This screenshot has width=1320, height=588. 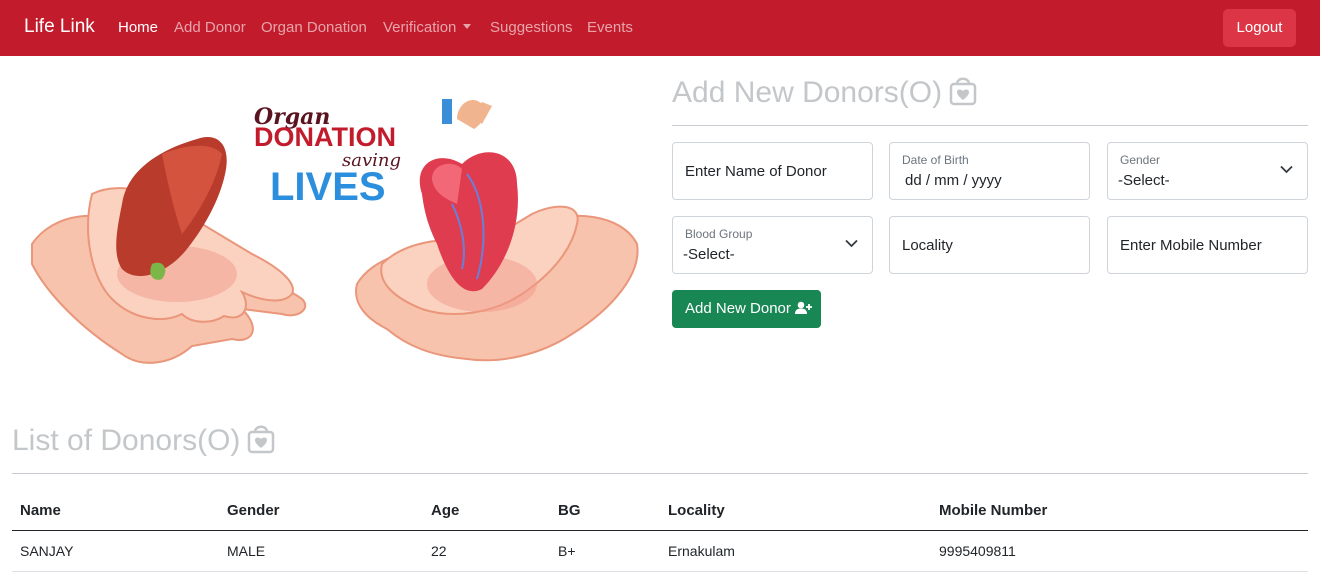 I want to click on brand-link: Life Link, so click(x=59, y=27).